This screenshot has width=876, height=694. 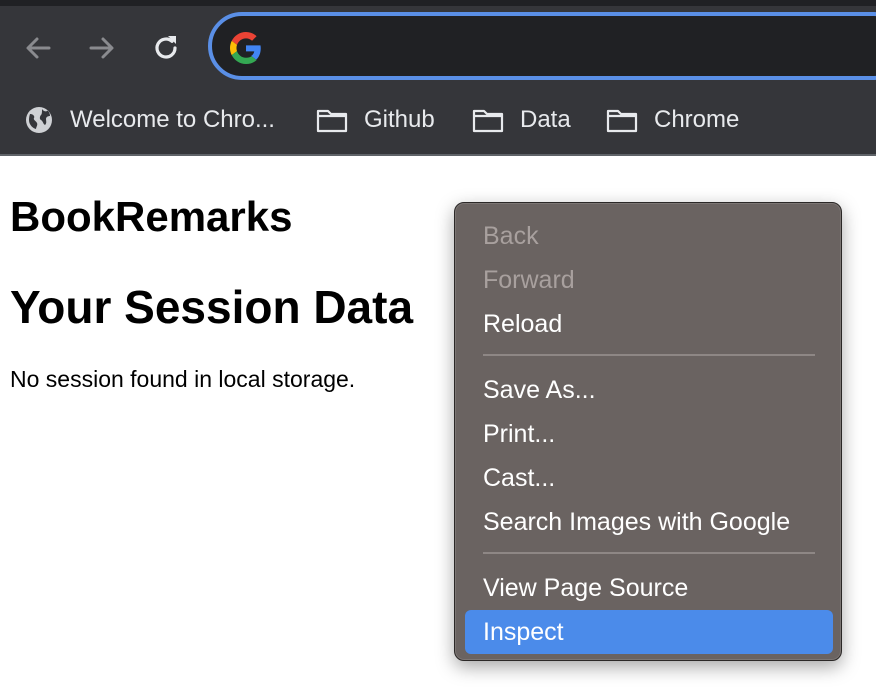 I want to click on tab-strip-edge, so click(x=438, y=3).